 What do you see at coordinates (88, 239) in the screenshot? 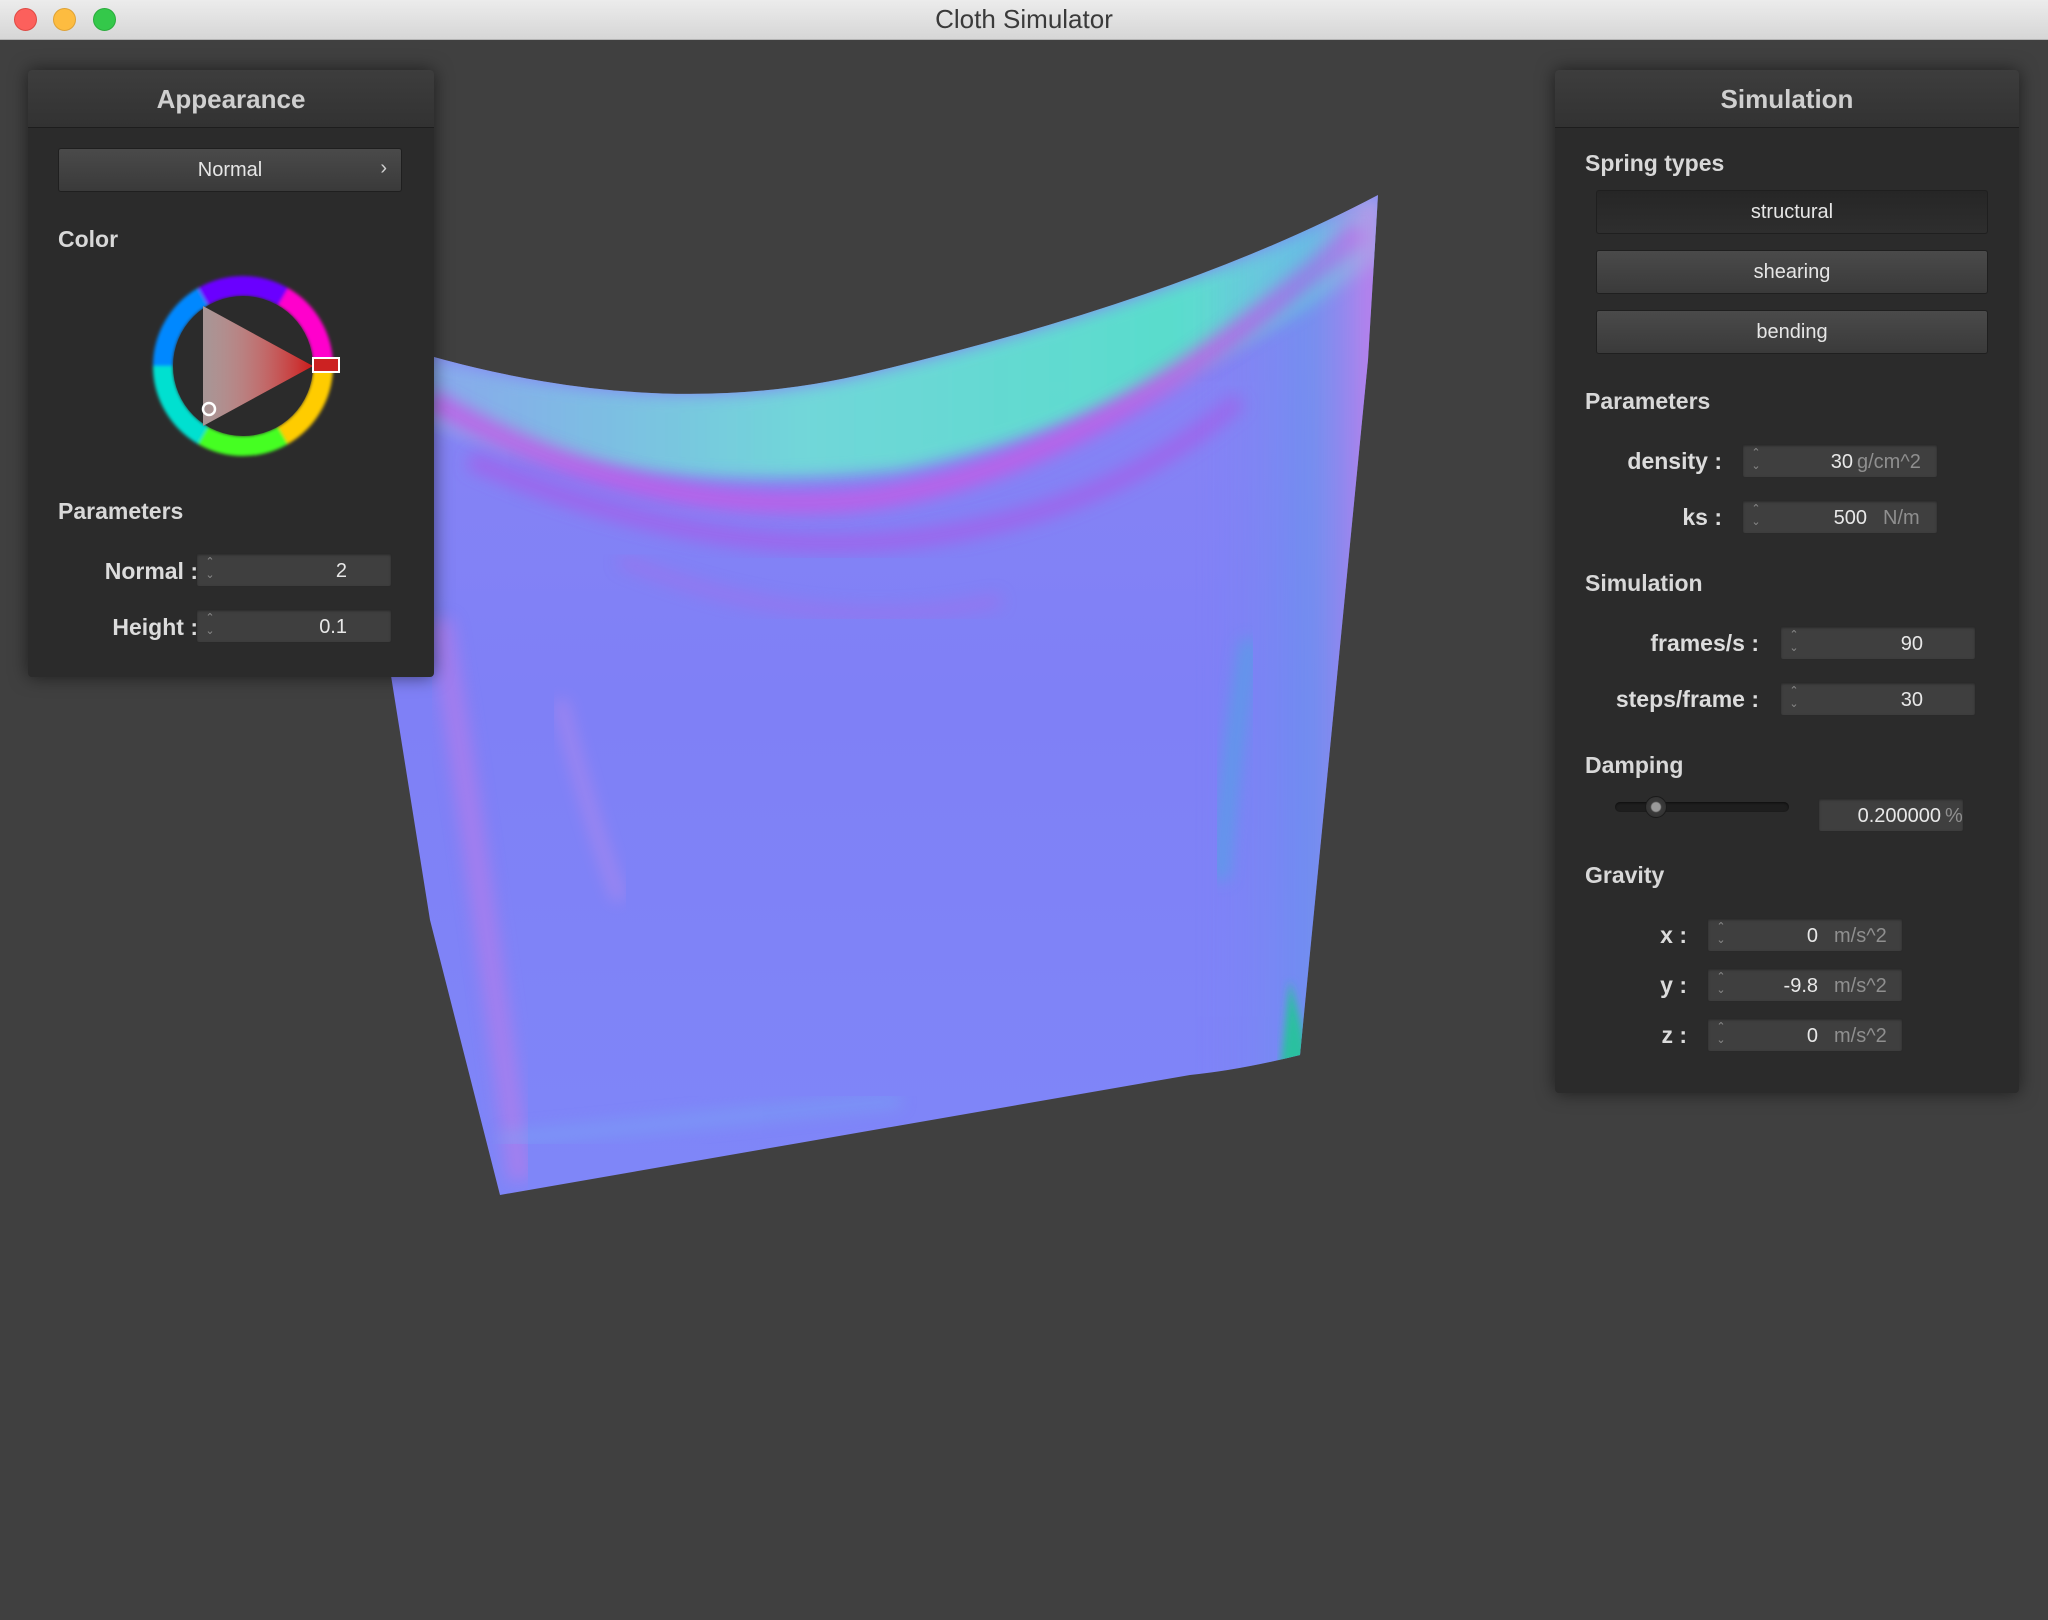
I see `color-section-label: Color` at bounding box center [88, 239].